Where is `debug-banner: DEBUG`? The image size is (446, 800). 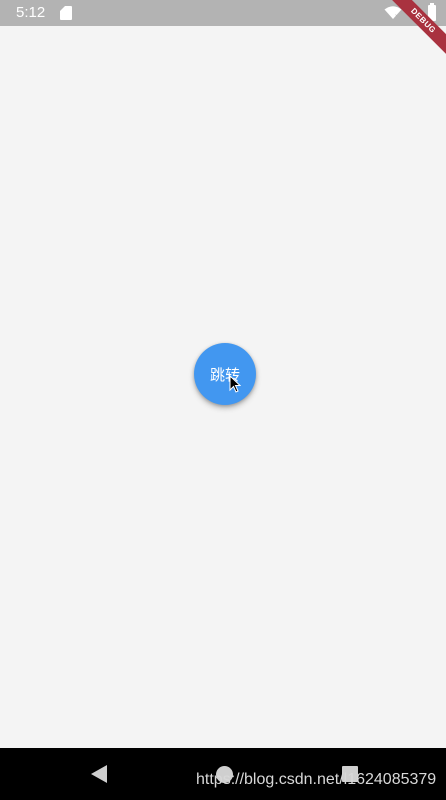 debug-banner: DEBUG is located at coordinates (416, 29).